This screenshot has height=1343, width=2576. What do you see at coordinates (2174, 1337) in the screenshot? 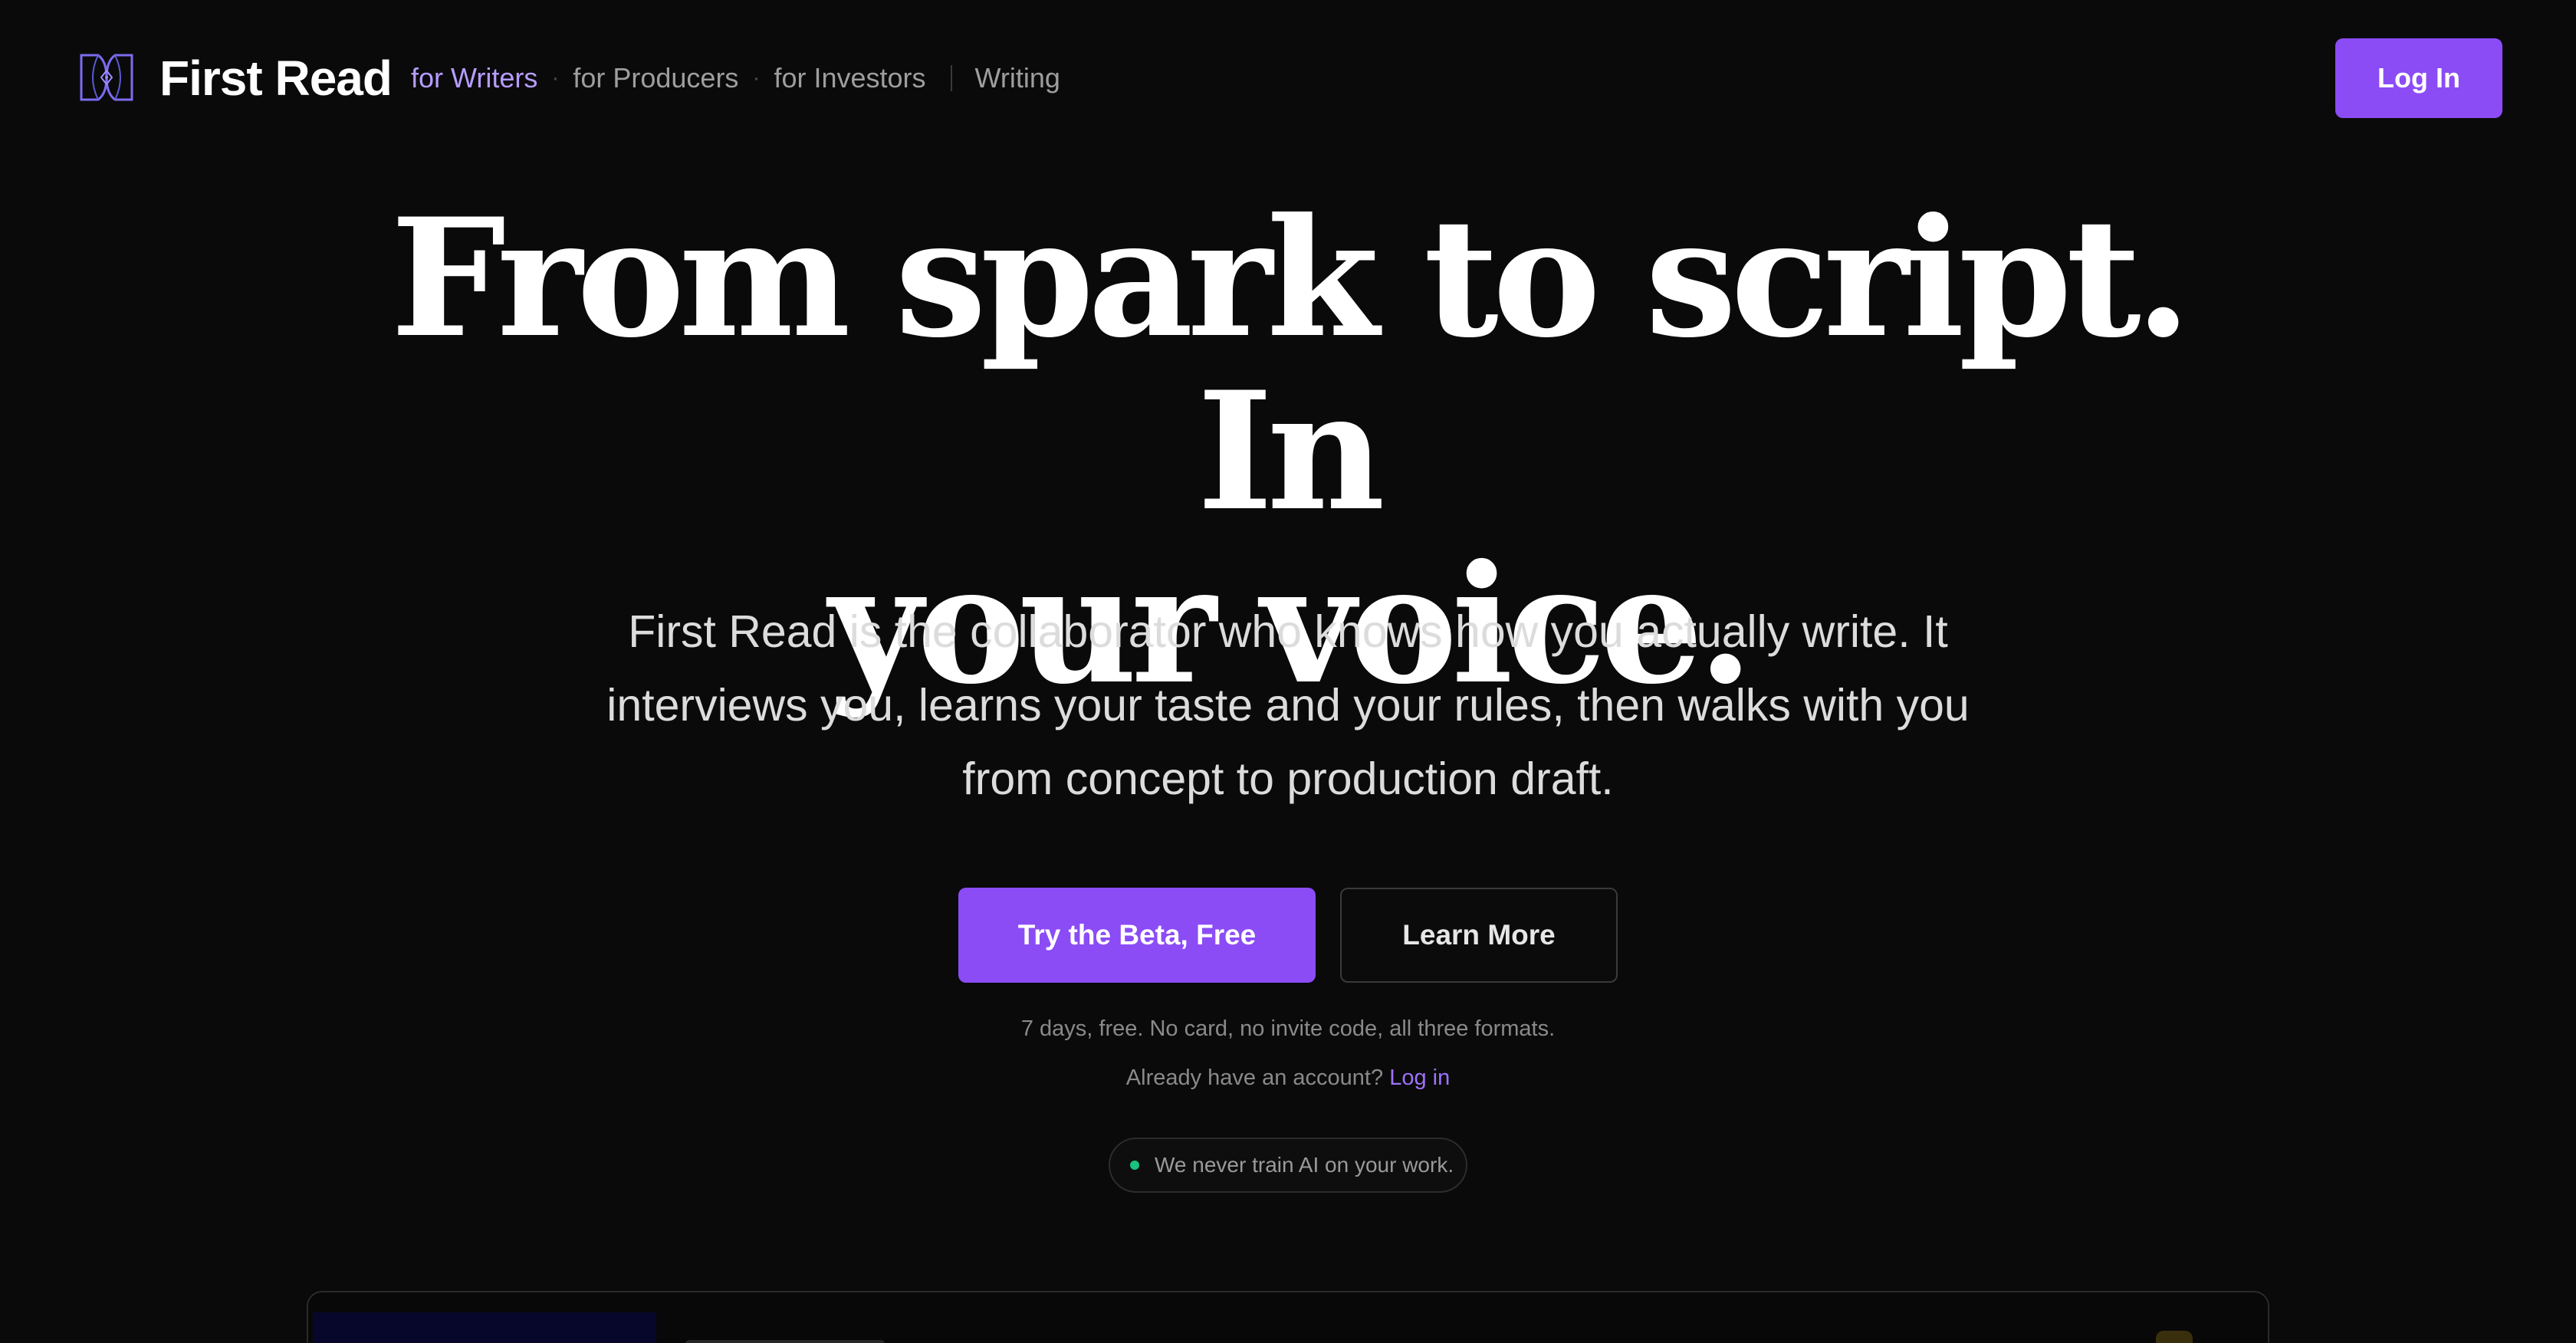
I see `app-preview-avatar-icon` at bounding box center [2174, 1337].